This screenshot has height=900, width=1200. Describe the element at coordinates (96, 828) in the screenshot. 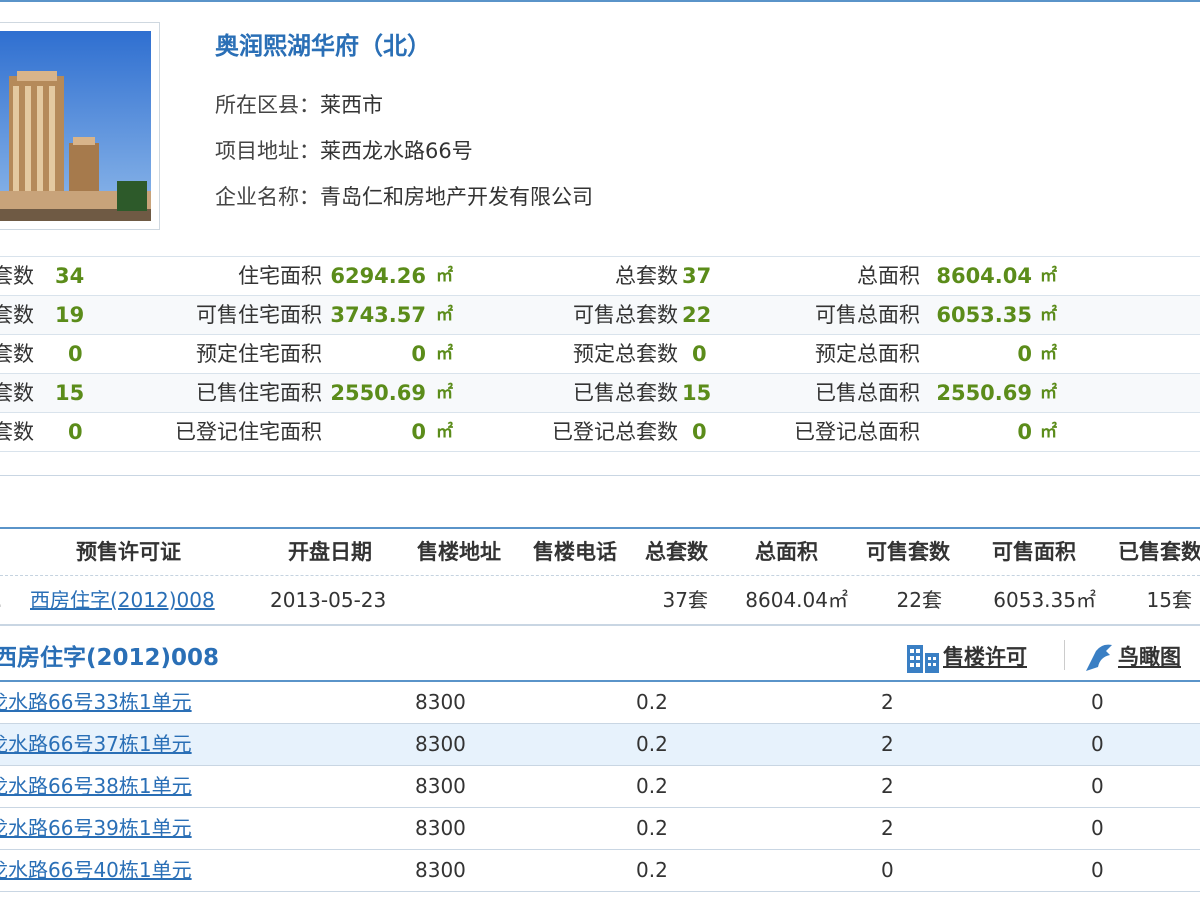

I see `building-link: 龙水路66号39栋1单元` at that location.